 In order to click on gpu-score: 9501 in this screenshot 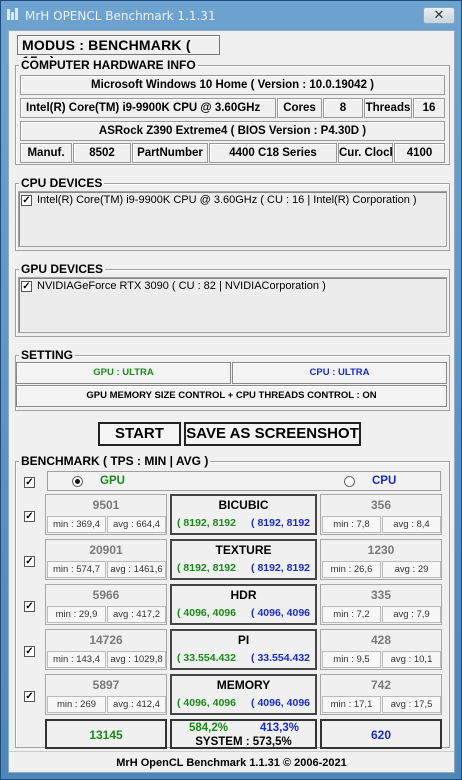, I will do `click(106, 505)`.